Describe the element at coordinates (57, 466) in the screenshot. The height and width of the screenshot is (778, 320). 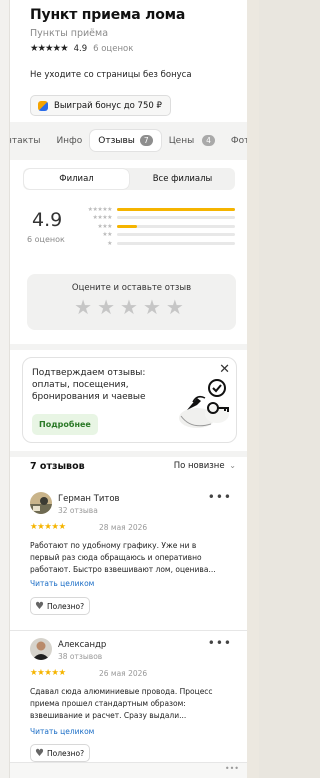
I see `reviews-title: 7 отзывов` at that location.